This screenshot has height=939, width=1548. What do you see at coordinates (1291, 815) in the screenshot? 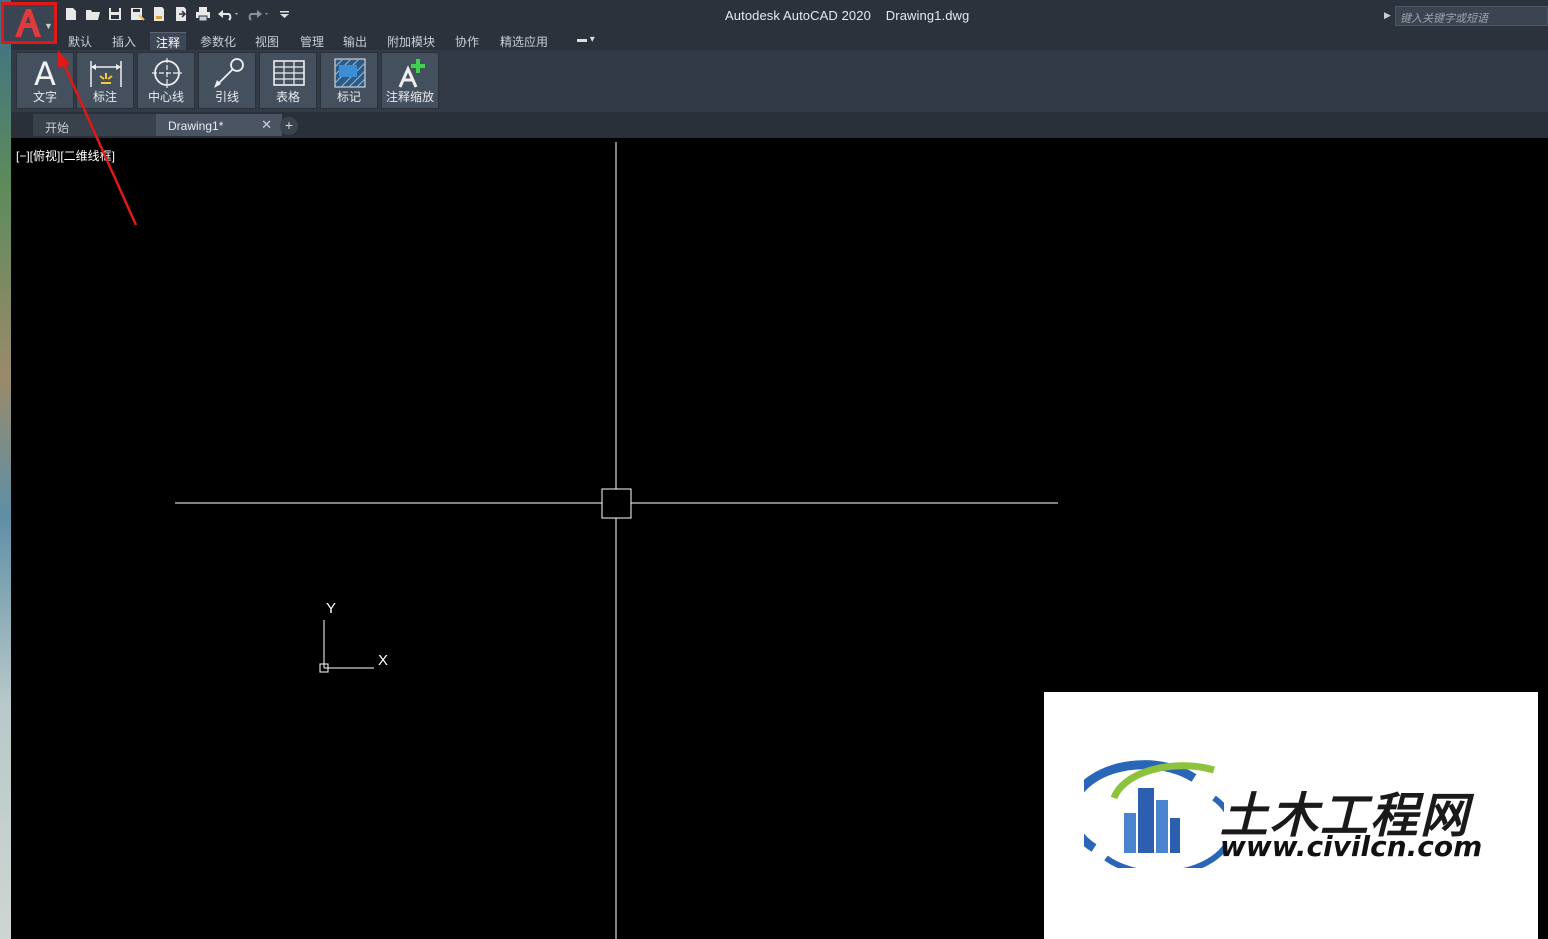
I see `watermark: 土木工程网 www.civilcn.com` at bounding box center [1291, 815].